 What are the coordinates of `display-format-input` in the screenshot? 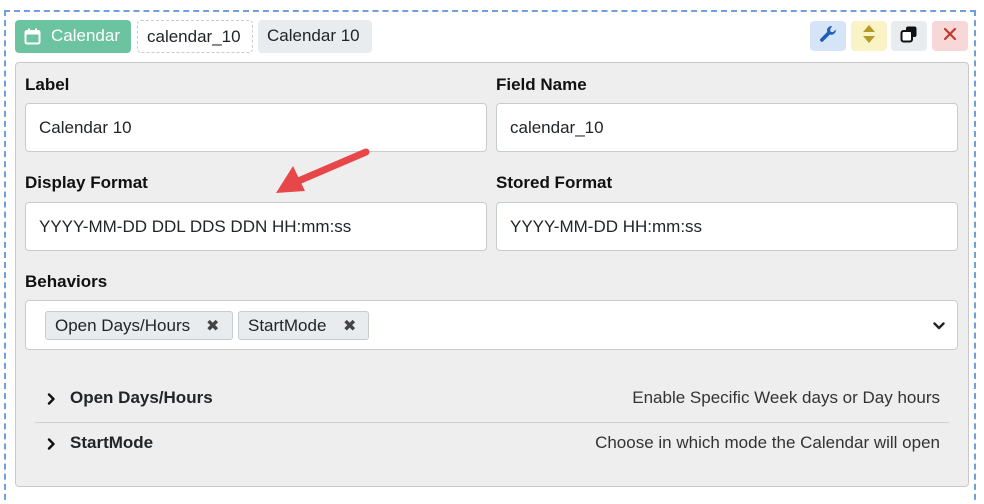 It's located at (256, 226).